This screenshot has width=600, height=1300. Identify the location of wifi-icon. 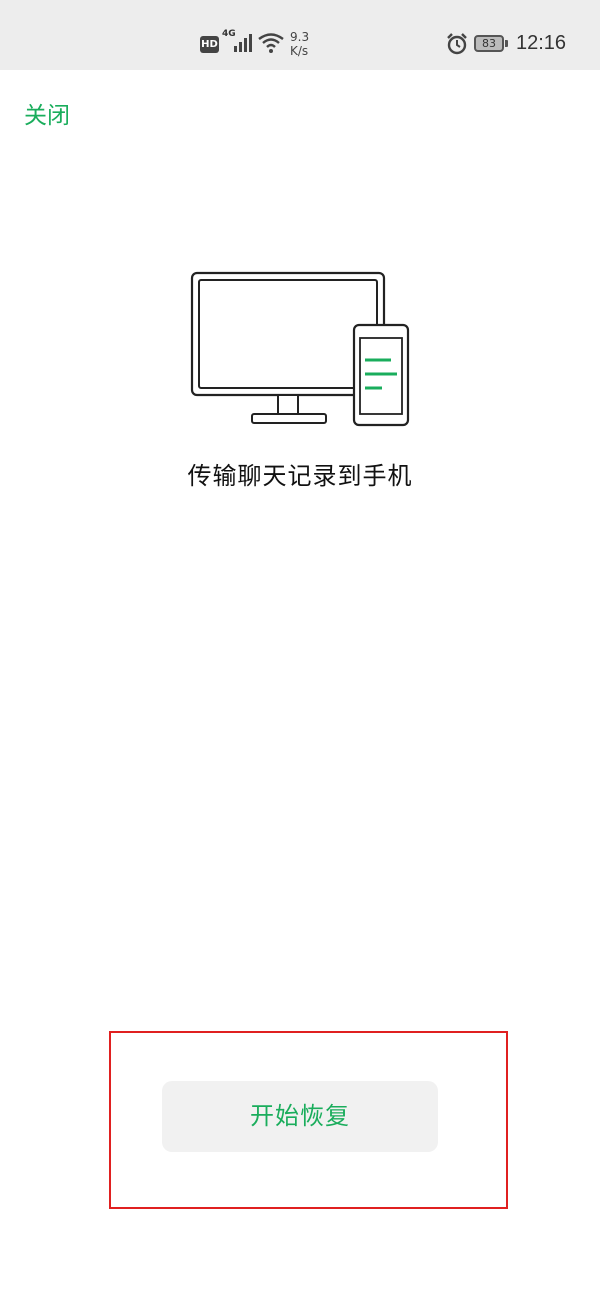
(271, 43).